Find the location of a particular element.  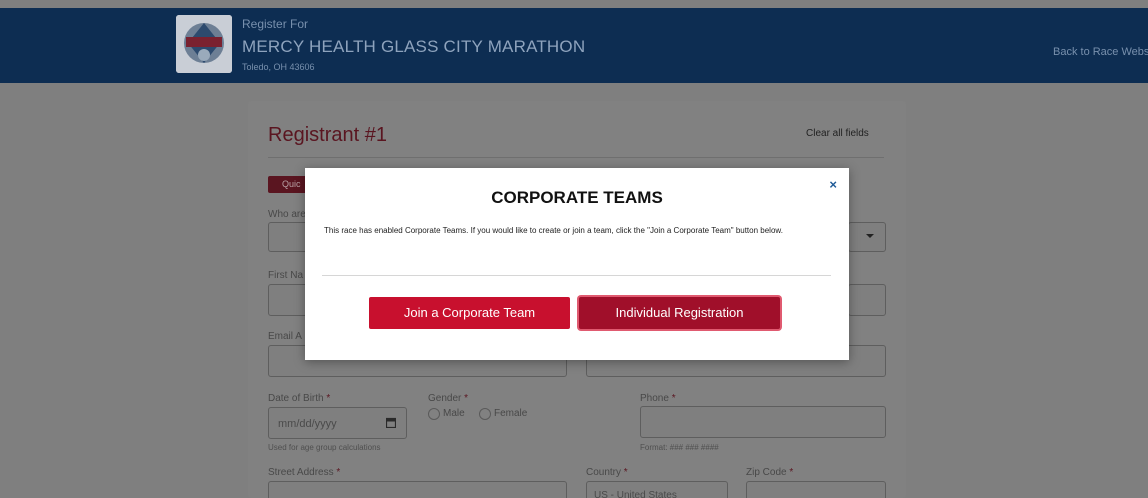

race-location: Toledo, OH 43606 is located at coordinates (278, 67).